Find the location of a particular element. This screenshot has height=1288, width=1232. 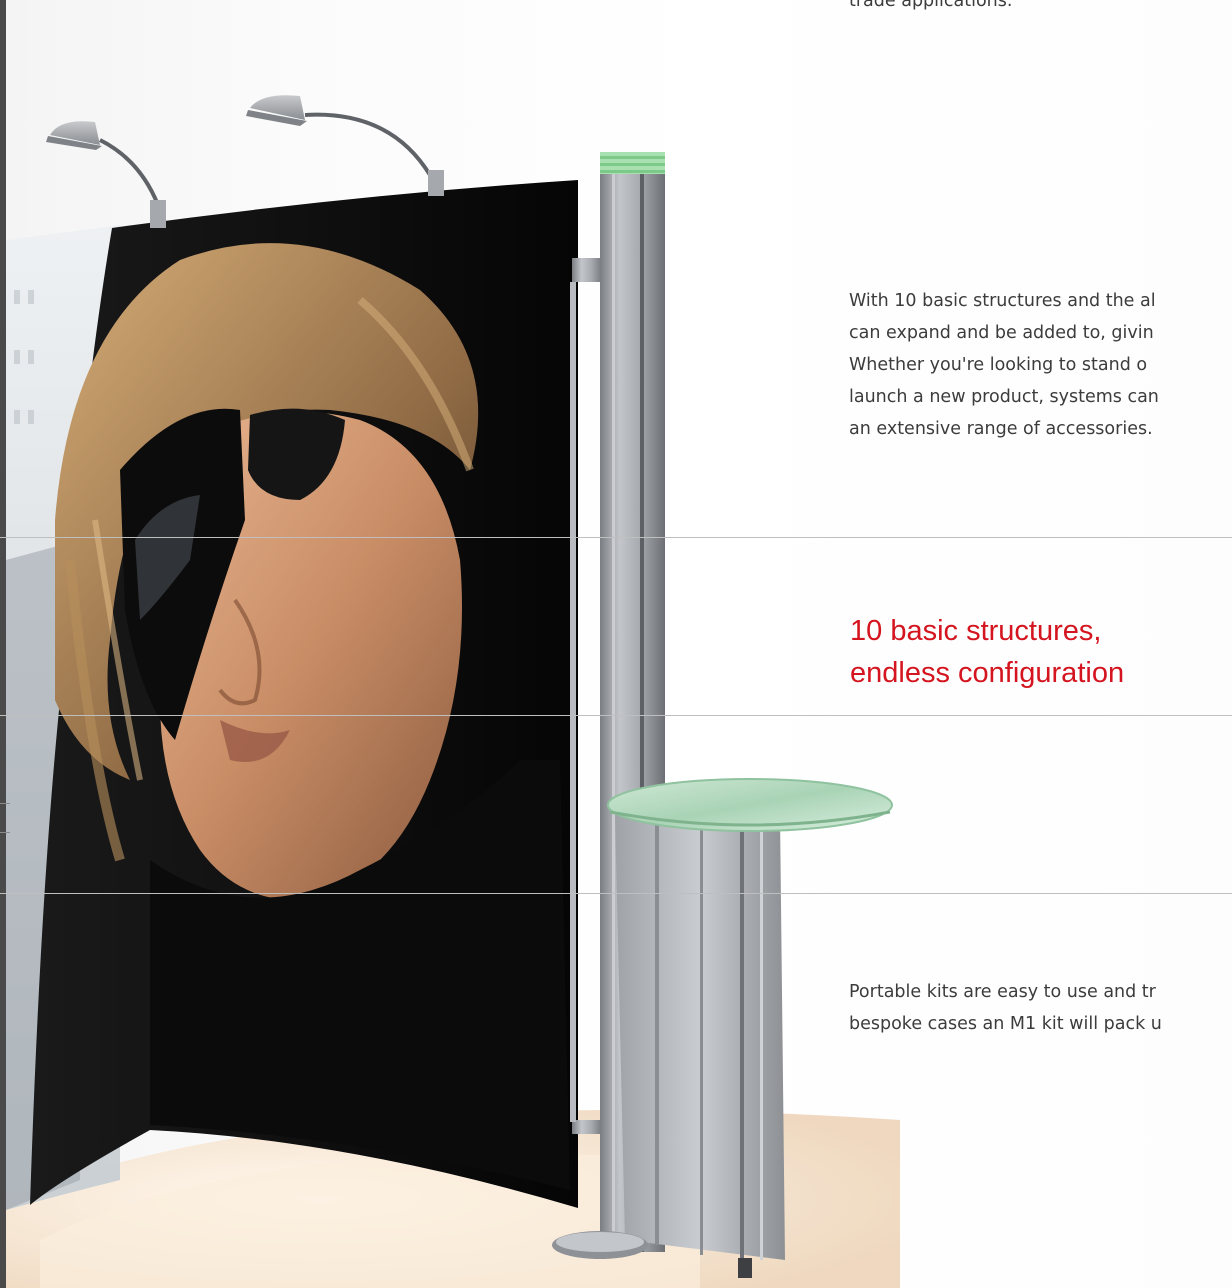

text-line: can expand and be added to, givin is located at coordinates (1001, 333).